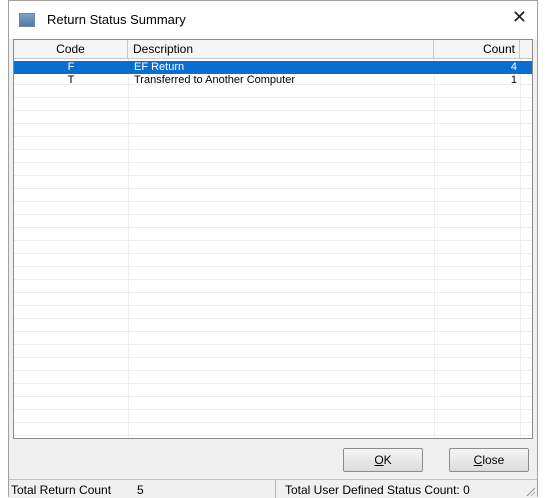  I want to click on cell-description: Transferred to Another Computer, so click(215, 80).